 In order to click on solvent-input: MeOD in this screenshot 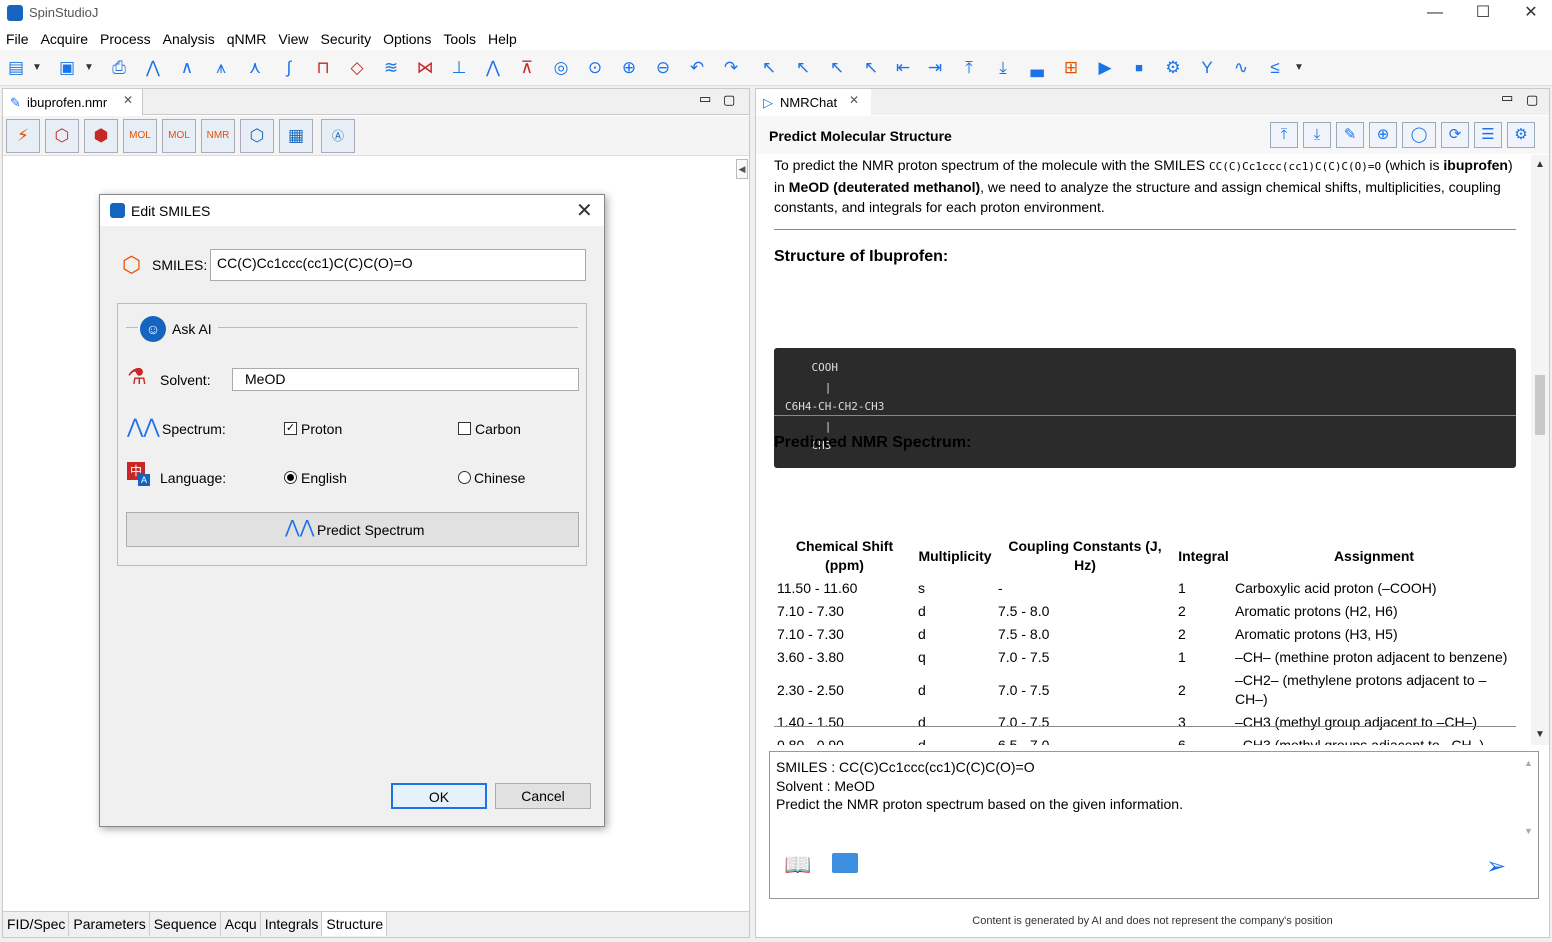, I will do `click(405, 379)`.